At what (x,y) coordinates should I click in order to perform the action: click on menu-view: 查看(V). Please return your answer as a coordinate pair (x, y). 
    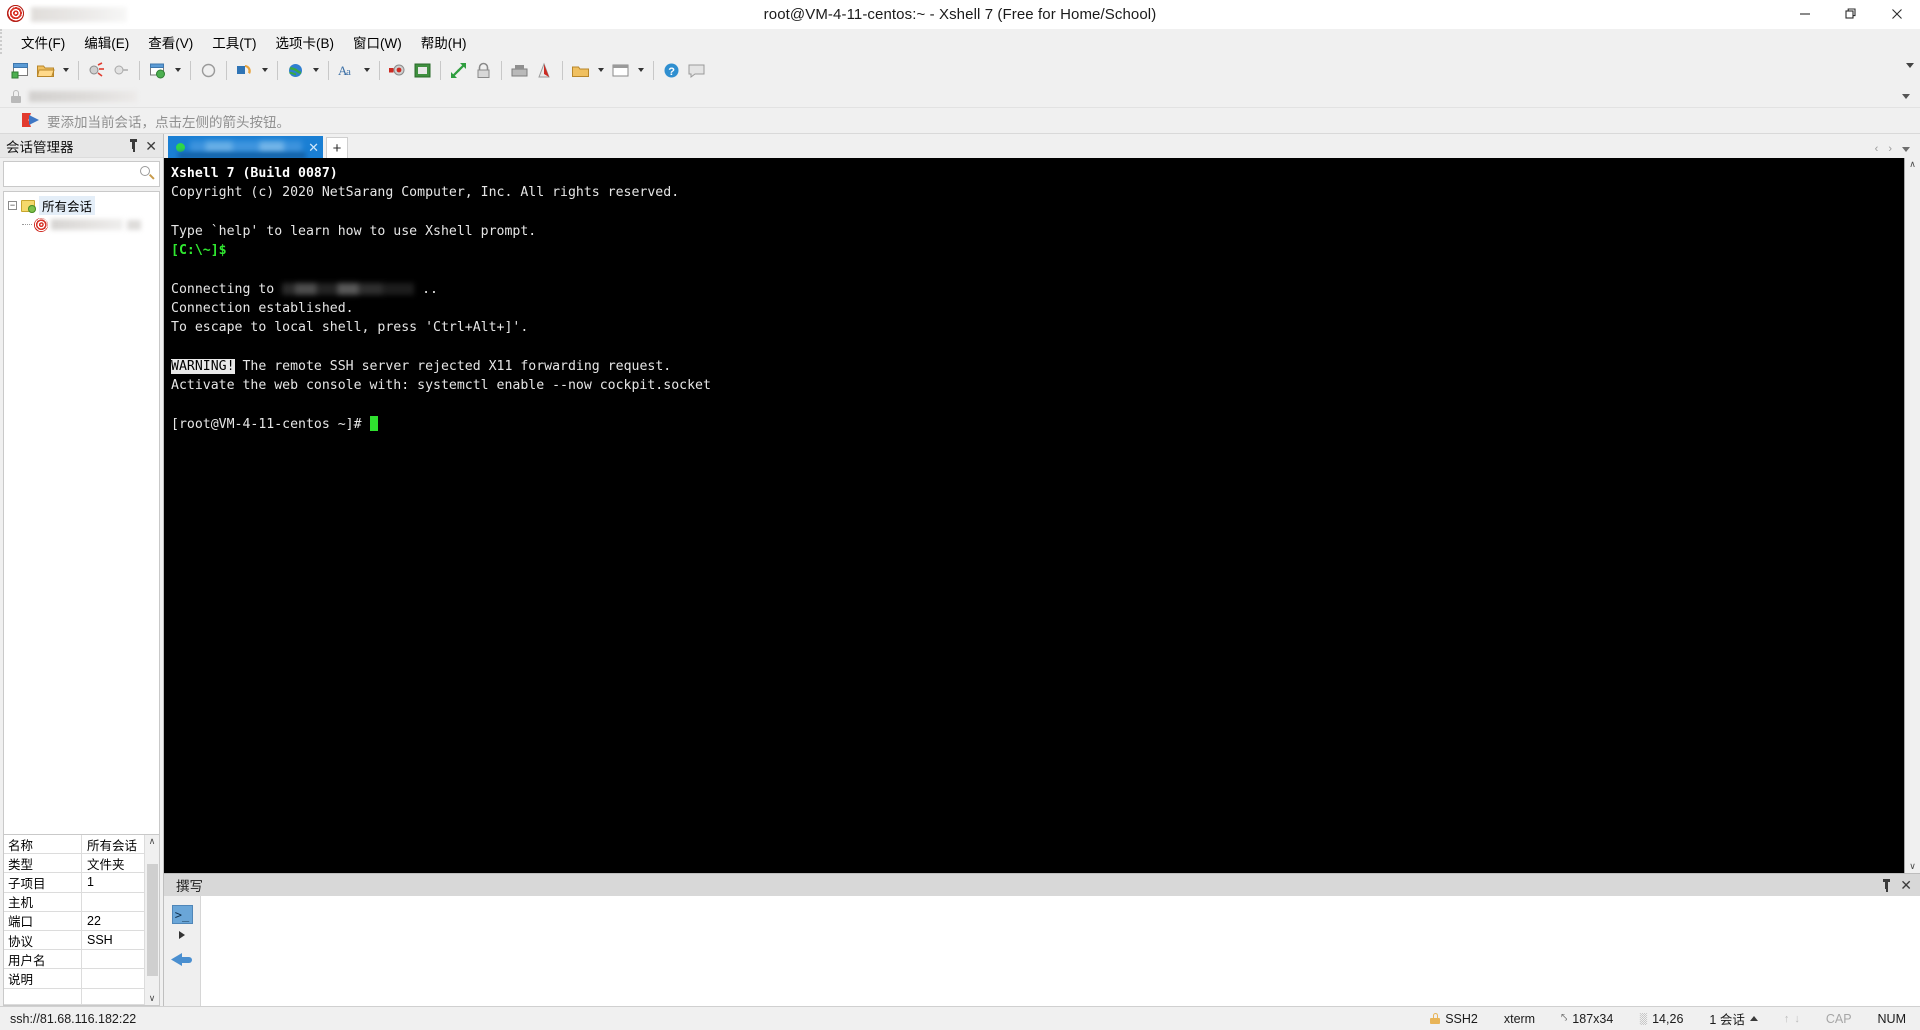
    Looking at the image, I should click on (170, 42).